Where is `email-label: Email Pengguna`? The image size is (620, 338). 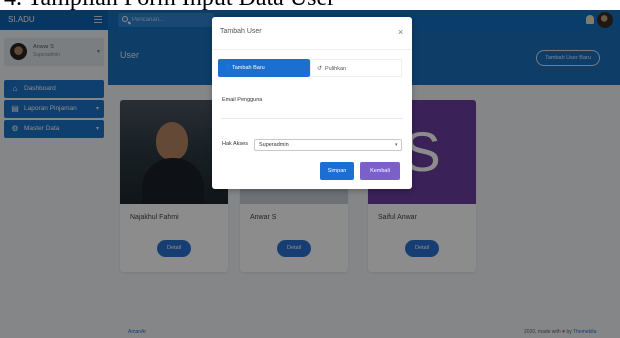 email-label: Email Pengguna is located at coordinates (242, 100).